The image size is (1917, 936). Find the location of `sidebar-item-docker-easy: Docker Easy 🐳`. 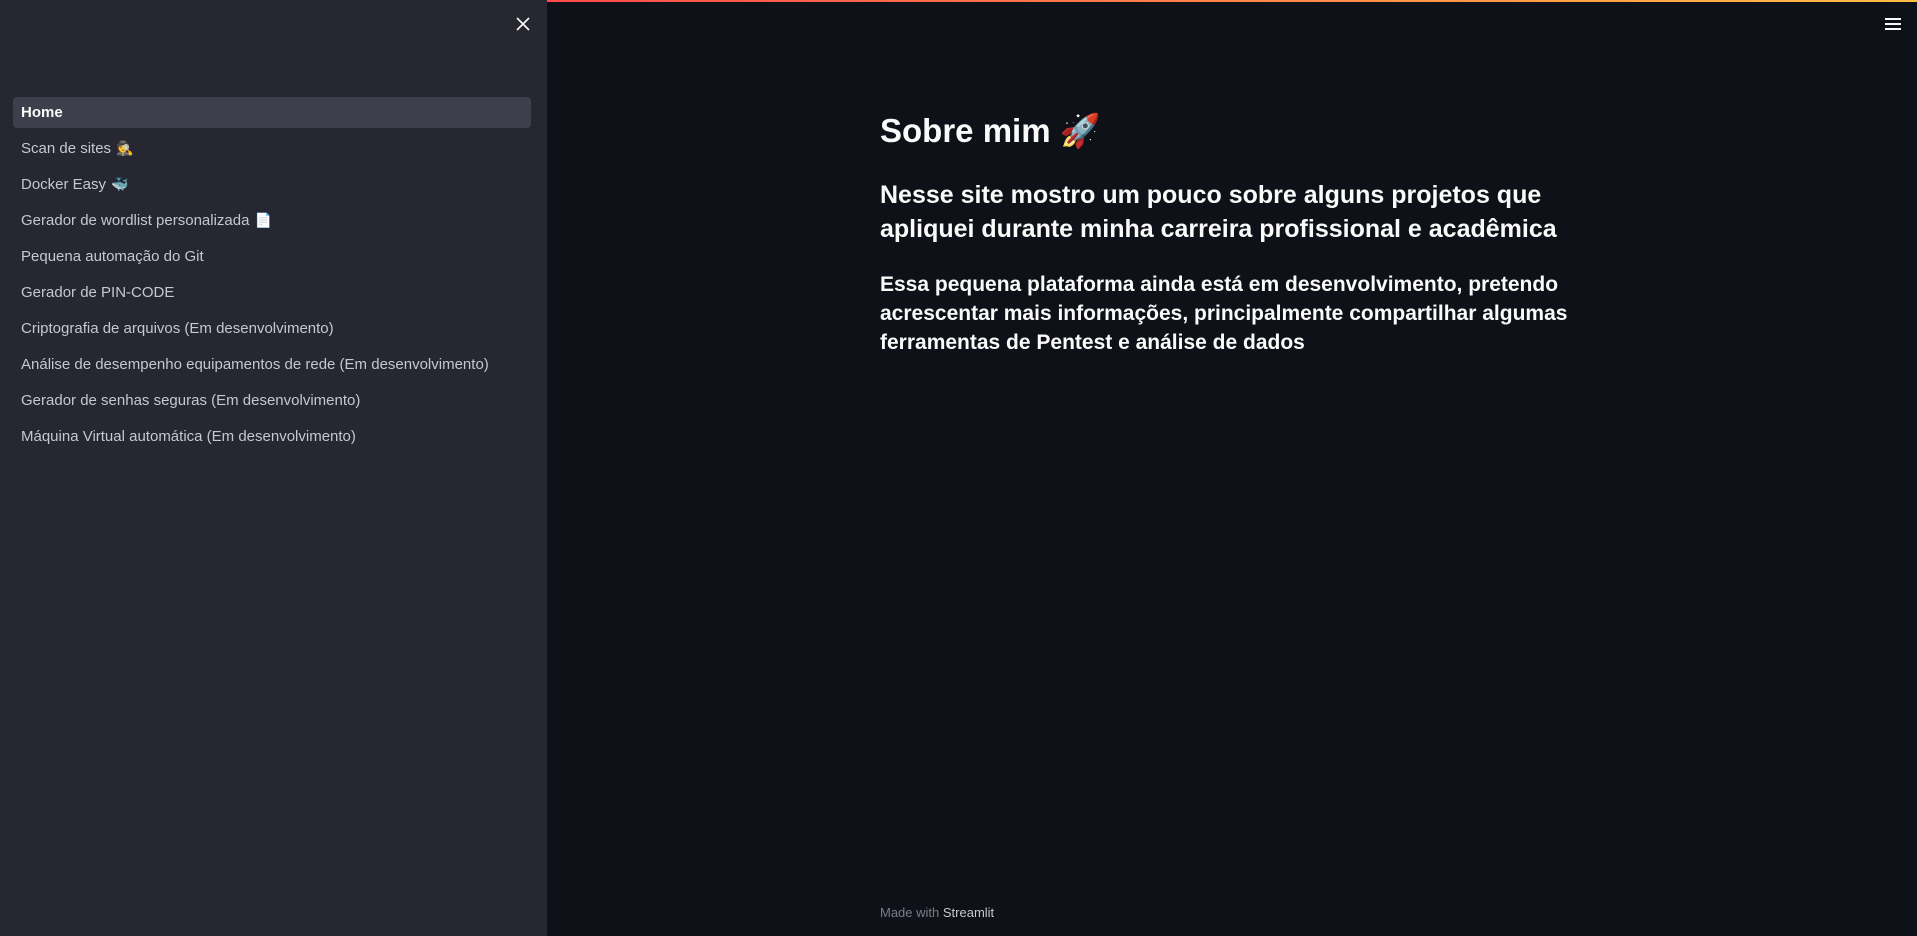

sidebar-item-docker-easy: Docker Easy 🐳 is located at coordinates (272, 184).